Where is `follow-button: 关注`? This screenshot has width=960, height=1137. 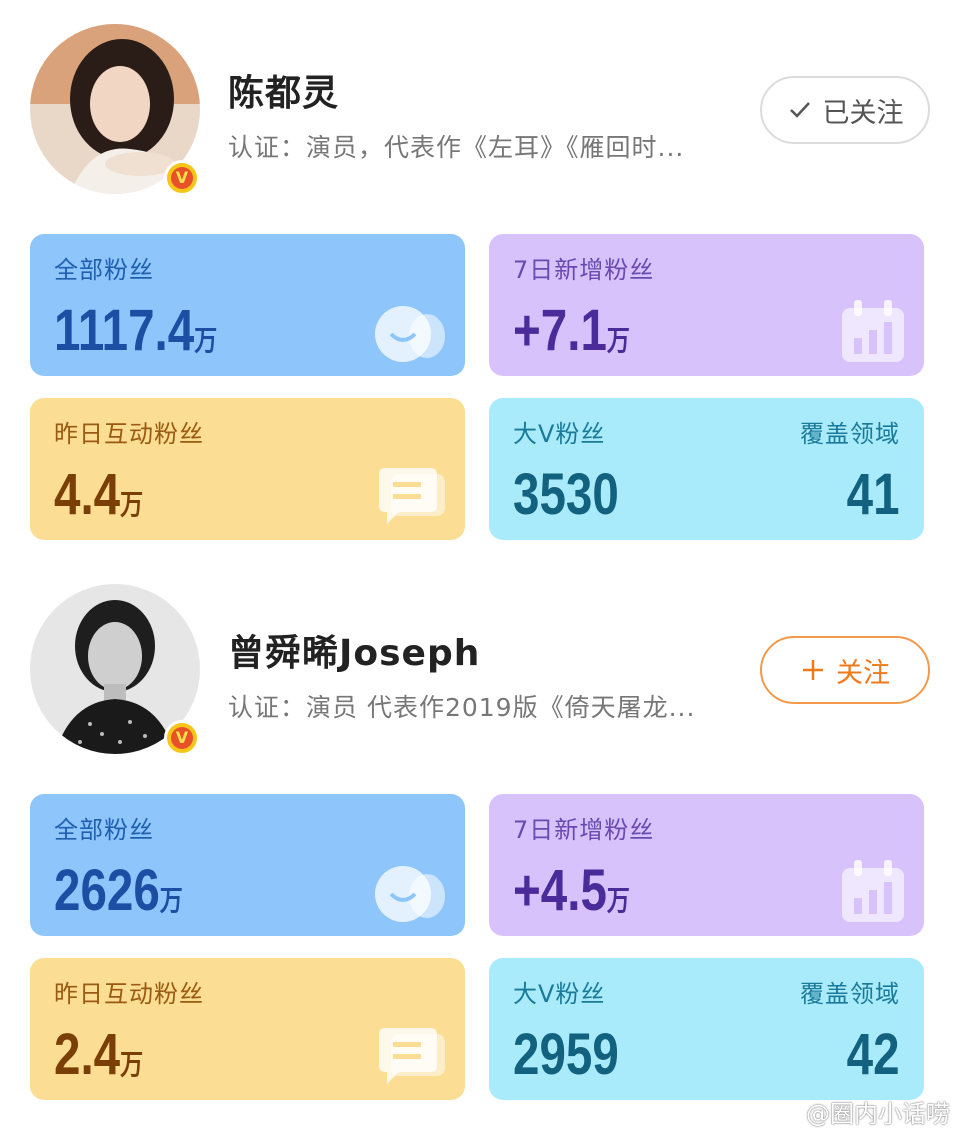
follow-button: 关注 is located at coordinates (845, 670).